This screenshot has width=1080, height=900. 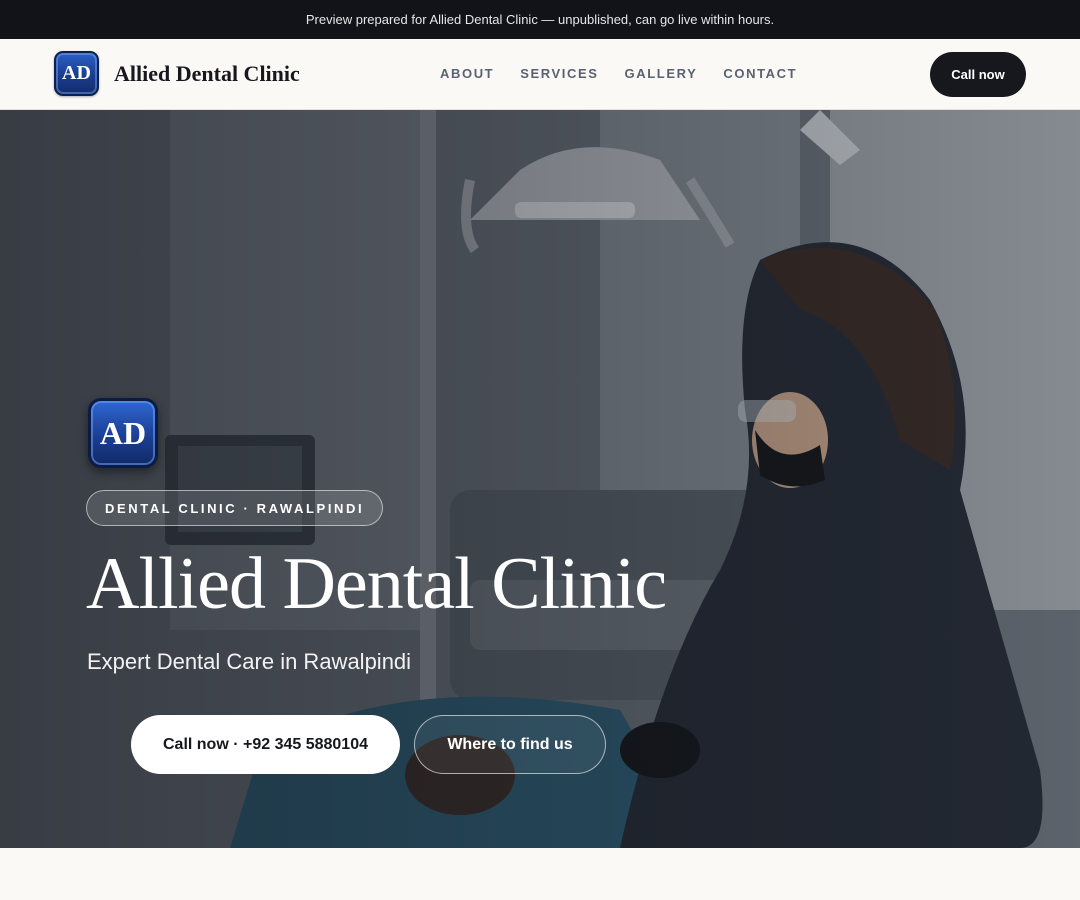 What do you see at coordinates (978, 74) in the screenshot?
I see `call-now-button: Call now` at bounding box center [978, 74].